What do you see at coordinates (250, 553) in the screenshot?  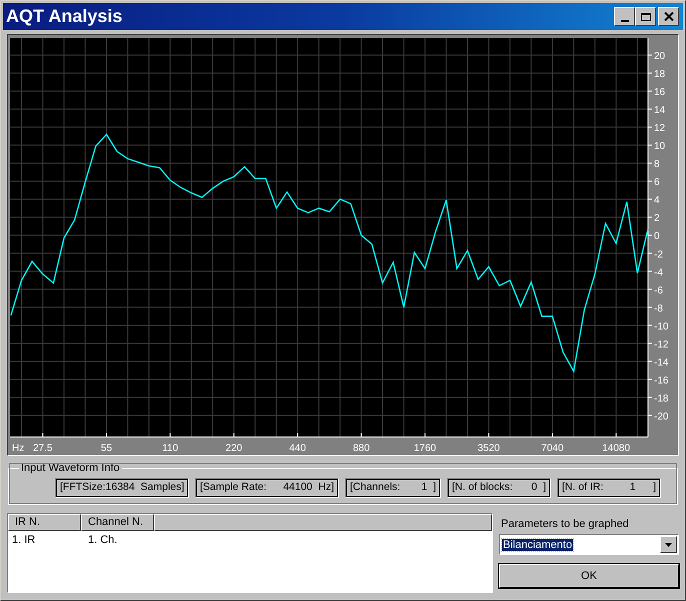 I see `list-view: IR N. Channel N. 1. IR 1. Ch.` at bounding box center [250, 553].